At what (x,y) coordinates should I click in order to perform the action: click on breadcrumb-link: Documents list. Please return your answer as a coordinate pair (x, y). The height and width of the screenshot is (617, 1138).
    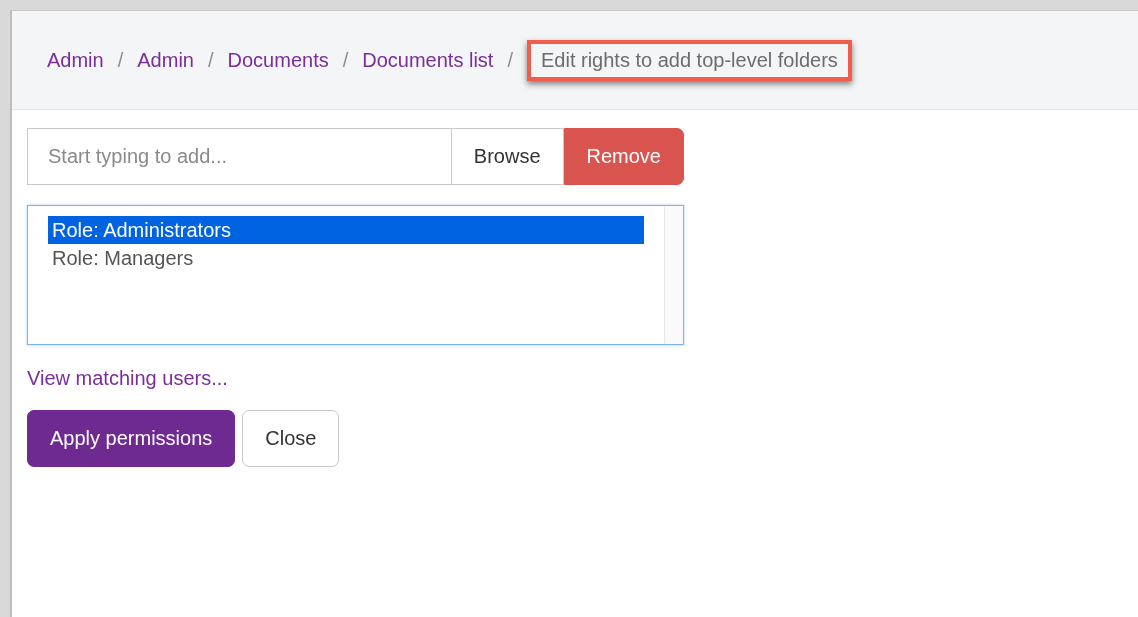
    Looking at the image, I should click on (428, 60).